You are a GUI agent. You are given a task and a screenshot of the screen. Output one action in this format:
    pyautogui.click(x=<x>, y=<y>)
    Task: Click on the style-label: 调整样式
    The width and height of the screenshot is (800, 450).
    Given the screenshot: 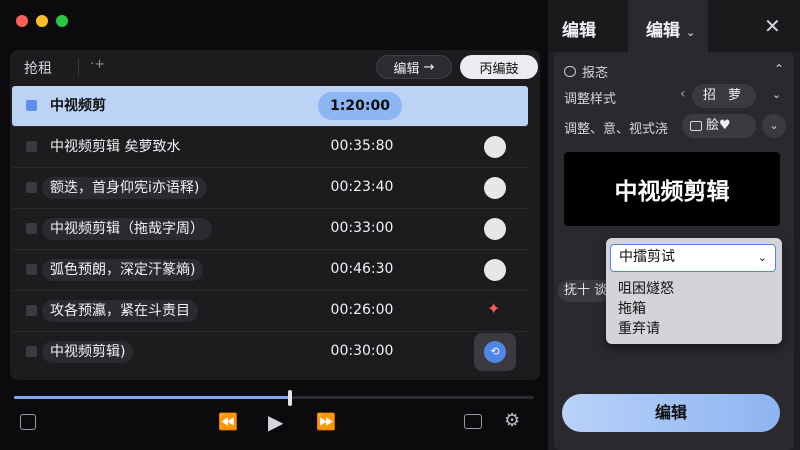 What is the action you would take?
    pyautogui.click(x=590, y=99)
    